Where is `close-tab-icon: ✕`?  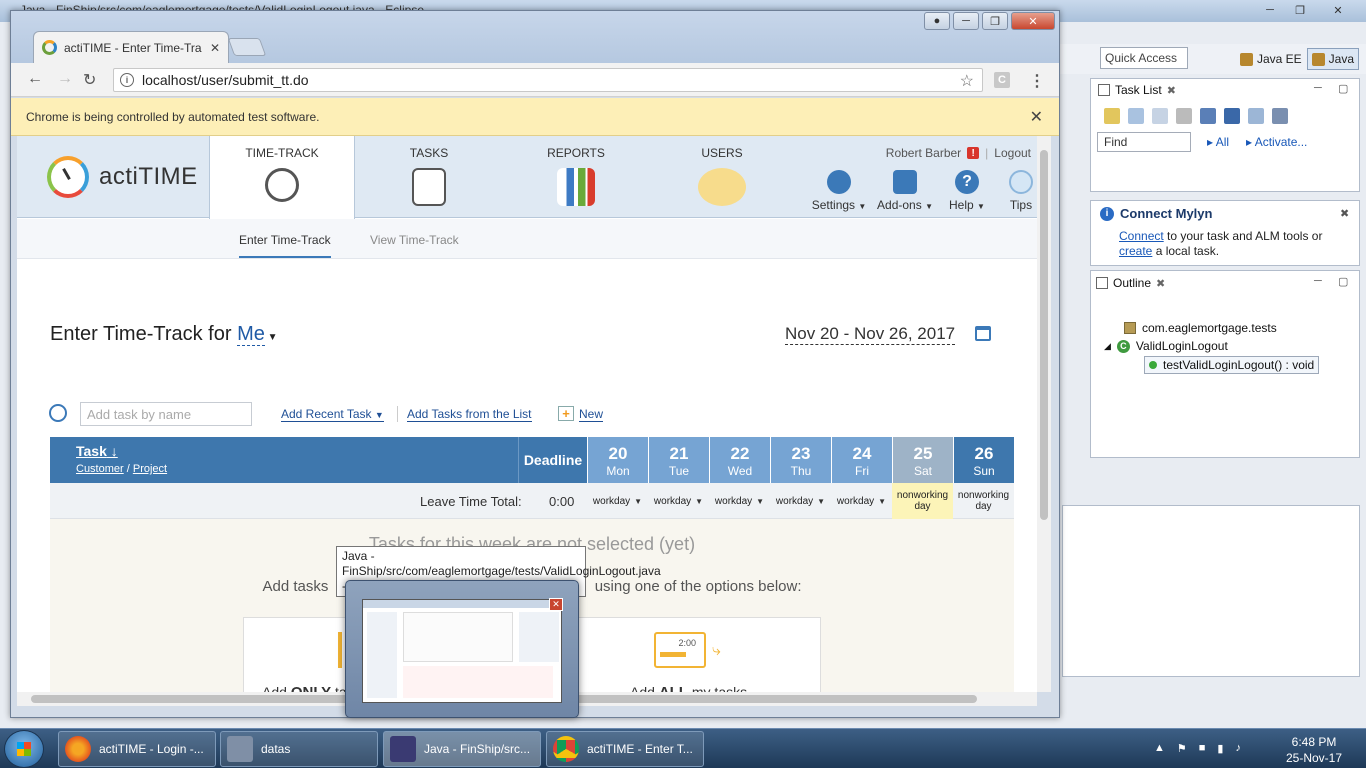
close-tab-icon: ✕ is located at coordinates (215, 48).